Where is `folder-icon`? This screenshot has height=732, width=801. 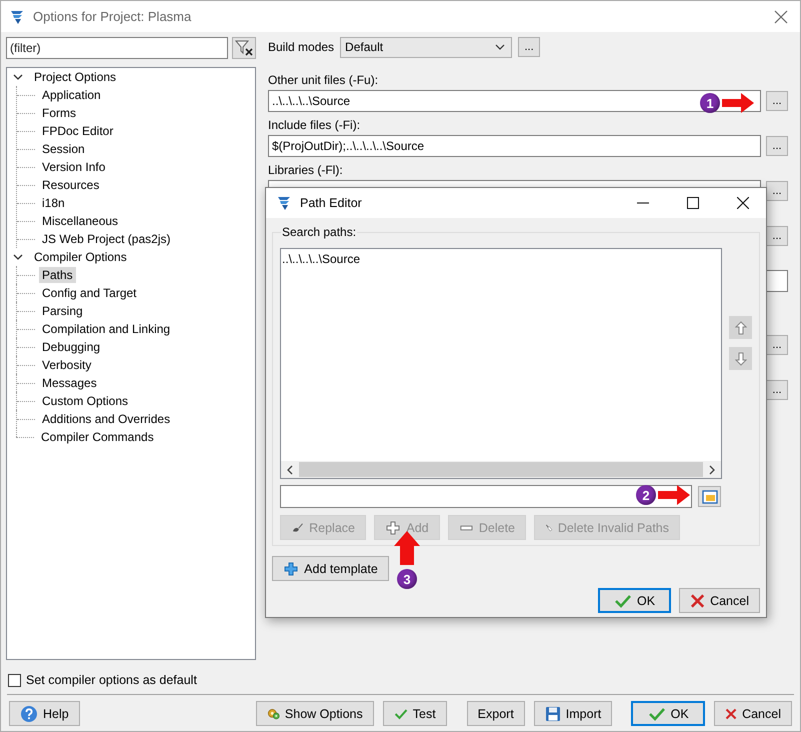
folder-icon is located at coordinates (710, 497).